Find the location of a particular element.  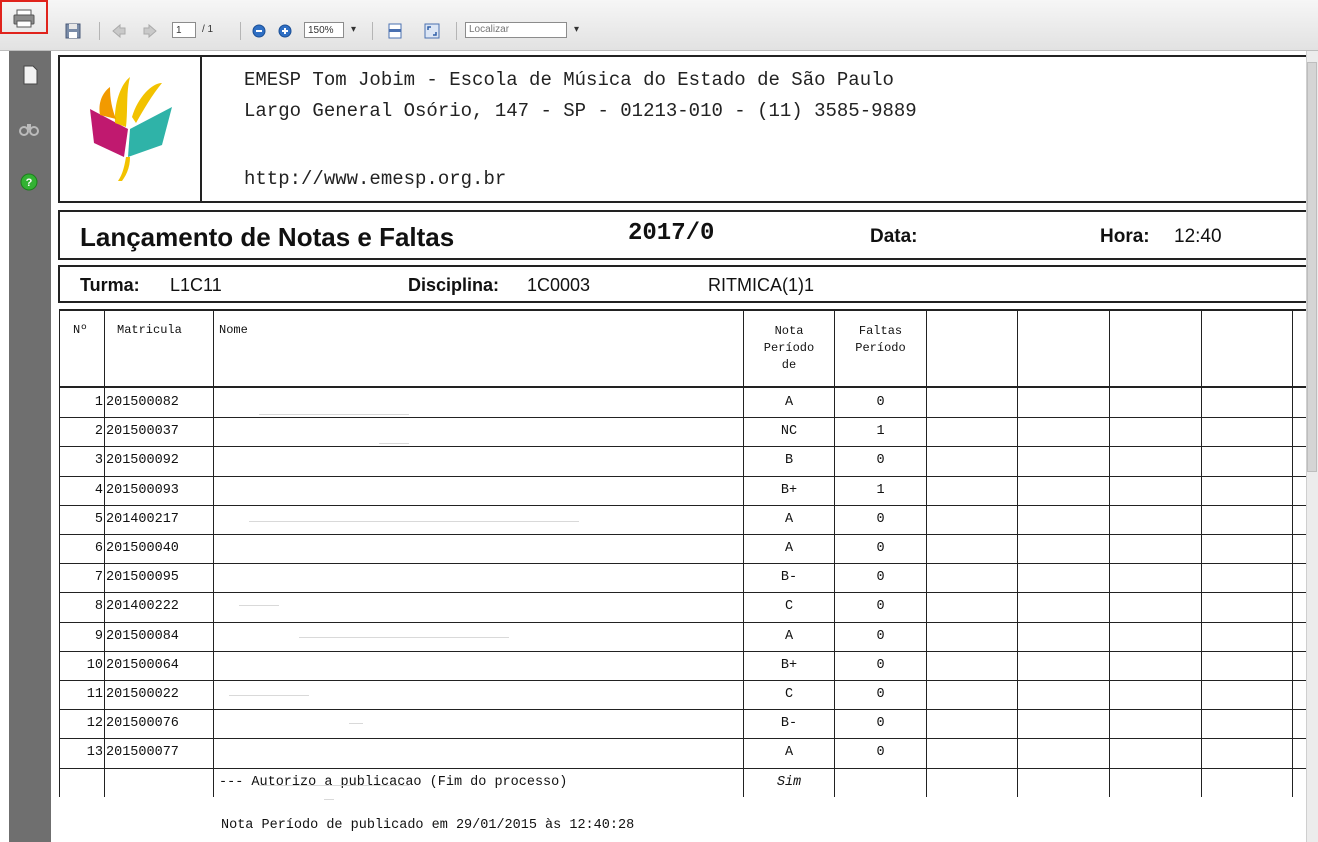

zoom-in-button is located at coordinates (285, 31).